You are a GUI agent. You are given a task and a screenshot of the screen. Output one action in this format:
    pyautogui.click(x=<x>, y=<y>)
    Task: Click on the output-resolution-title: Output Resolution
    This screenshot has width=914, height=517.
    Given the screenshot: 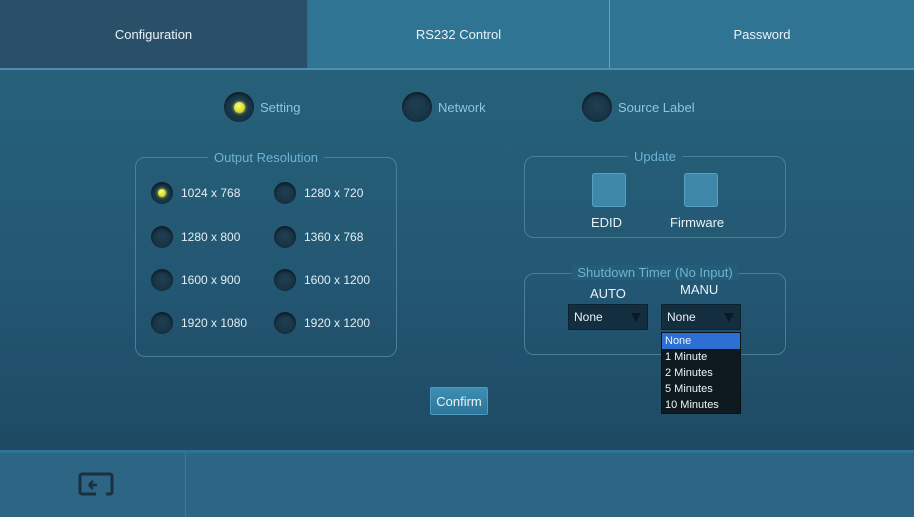 What is the action you would take?
    pyautogui.click(x=266, y=157)
    